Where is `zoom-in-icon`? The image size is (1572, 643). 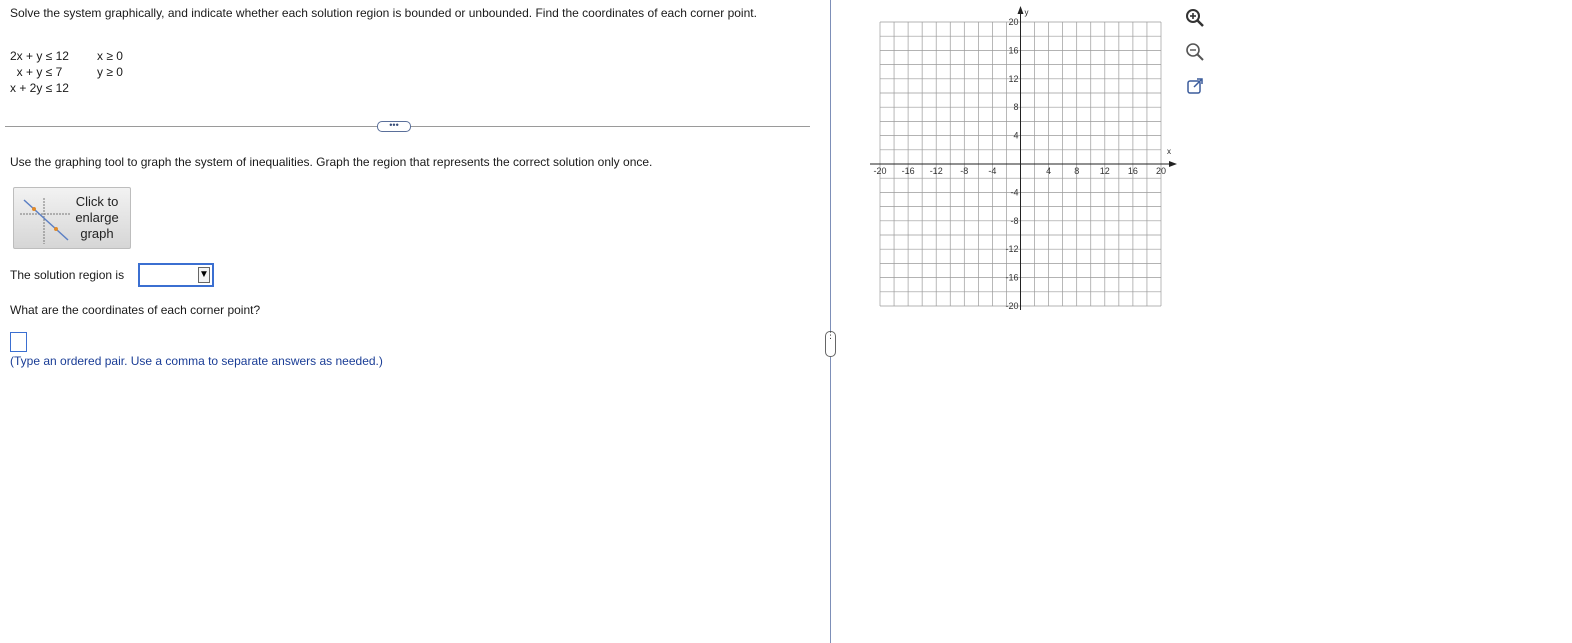
zoom-in-icon is located at coordinates (1195, 18).